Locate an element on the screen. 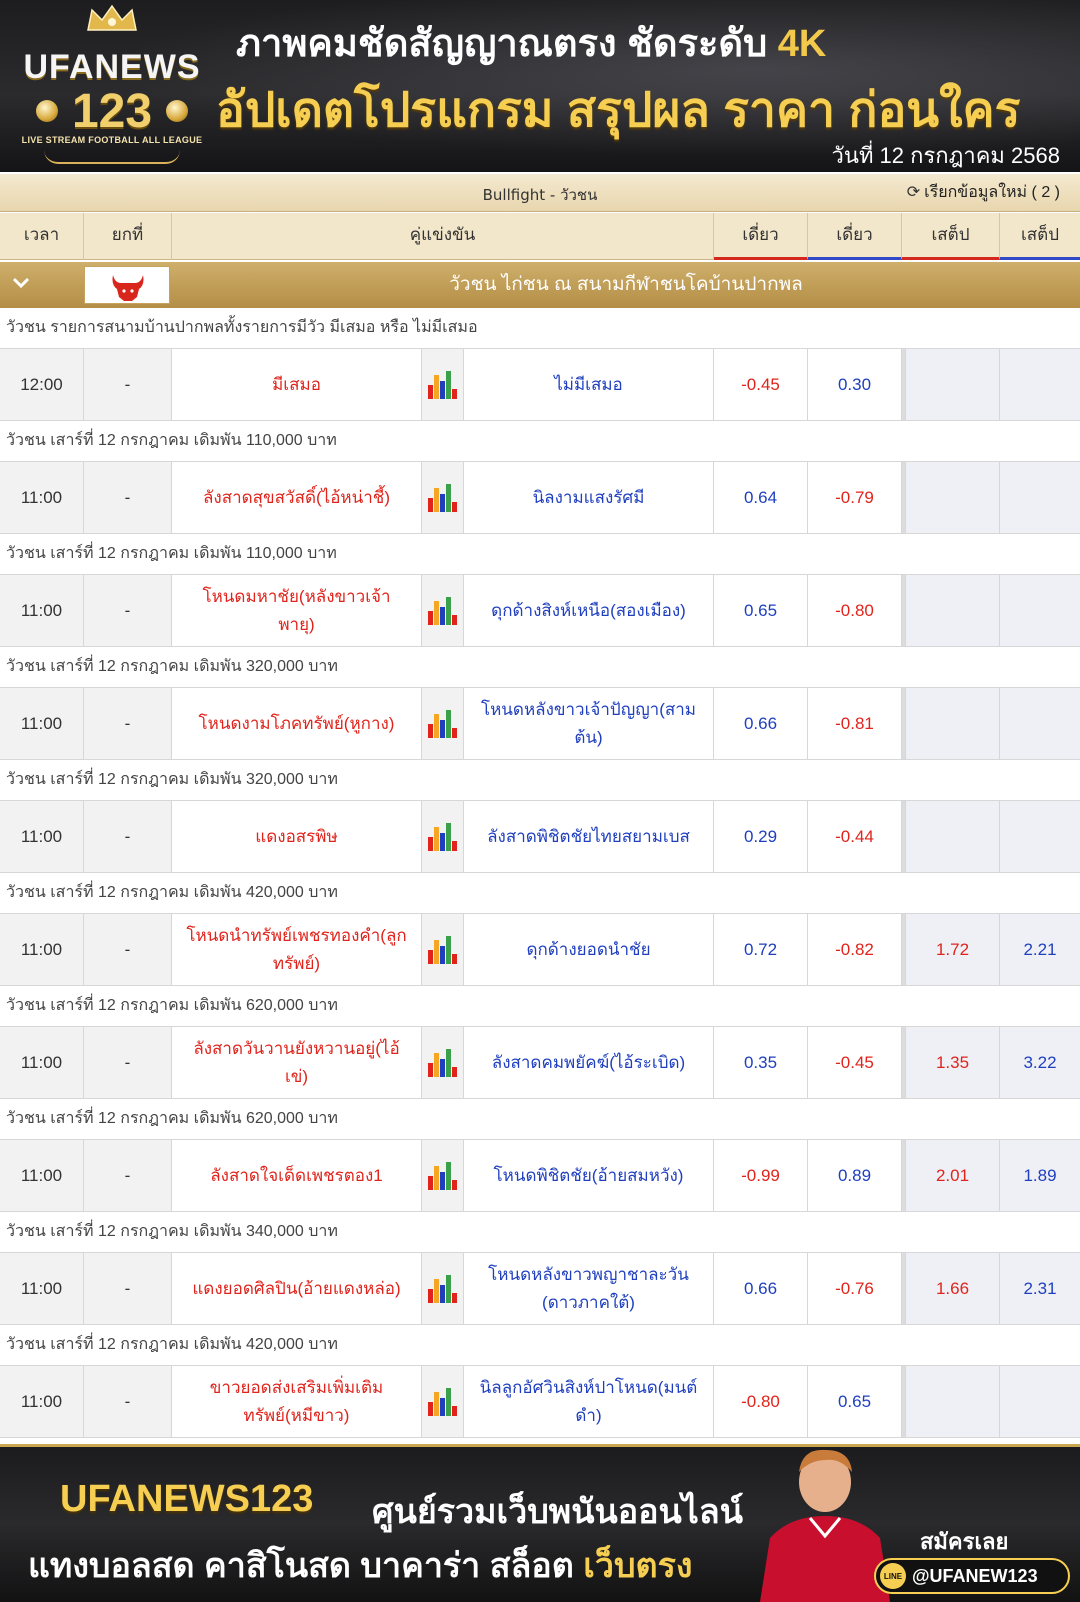 The width and height of the screenshot is (1080, 1602). step-odds-1: 1.72 is located at coordinates (953, 949).